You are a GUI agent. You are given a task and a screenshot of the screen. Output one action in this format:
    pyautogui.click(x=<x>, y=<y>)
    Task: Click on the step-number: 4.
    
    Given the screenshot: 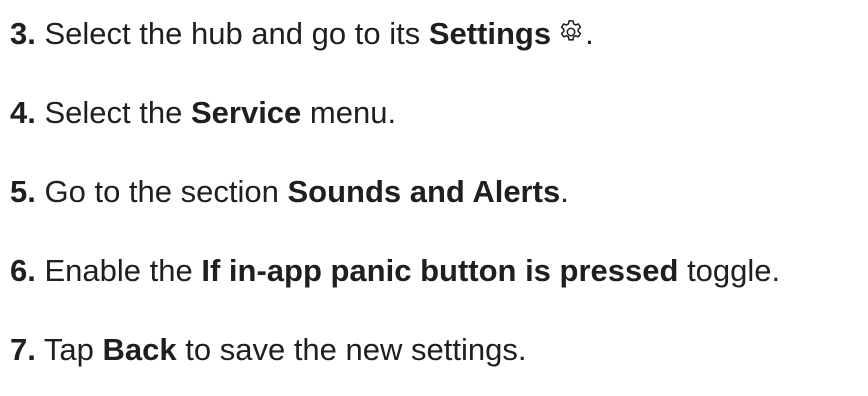 What is the action you would take?
    pyautogui.click(x=23, y=112)
    